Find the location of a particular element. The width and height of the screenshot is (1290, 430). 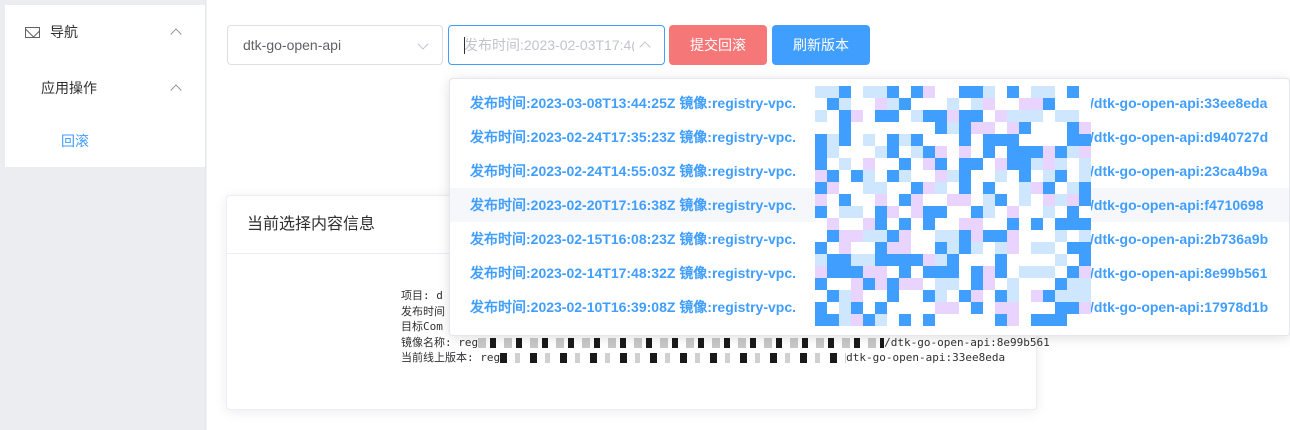

chevron-up-icon is located at coordinates (176, 90).